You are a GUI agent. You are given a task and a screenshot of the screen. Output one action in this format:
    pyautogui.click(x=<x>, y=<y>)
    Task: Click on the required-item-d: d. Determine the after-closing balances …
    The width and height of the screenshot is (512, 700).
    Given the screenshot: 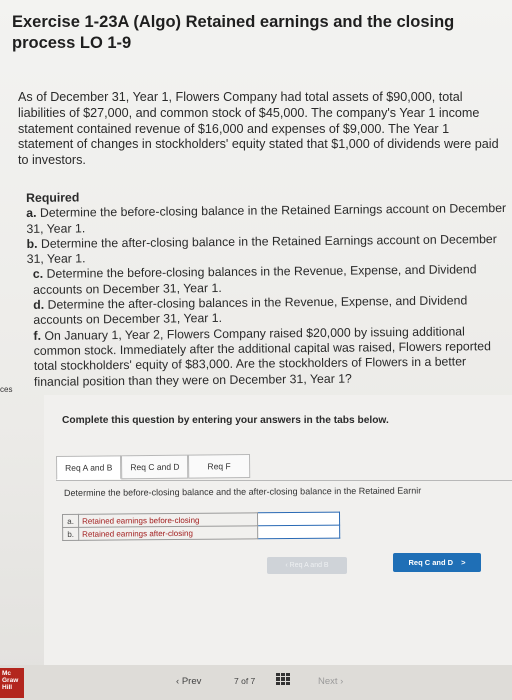 What is the action you would take?
    pyautogui.click(x=267, y=311)
    